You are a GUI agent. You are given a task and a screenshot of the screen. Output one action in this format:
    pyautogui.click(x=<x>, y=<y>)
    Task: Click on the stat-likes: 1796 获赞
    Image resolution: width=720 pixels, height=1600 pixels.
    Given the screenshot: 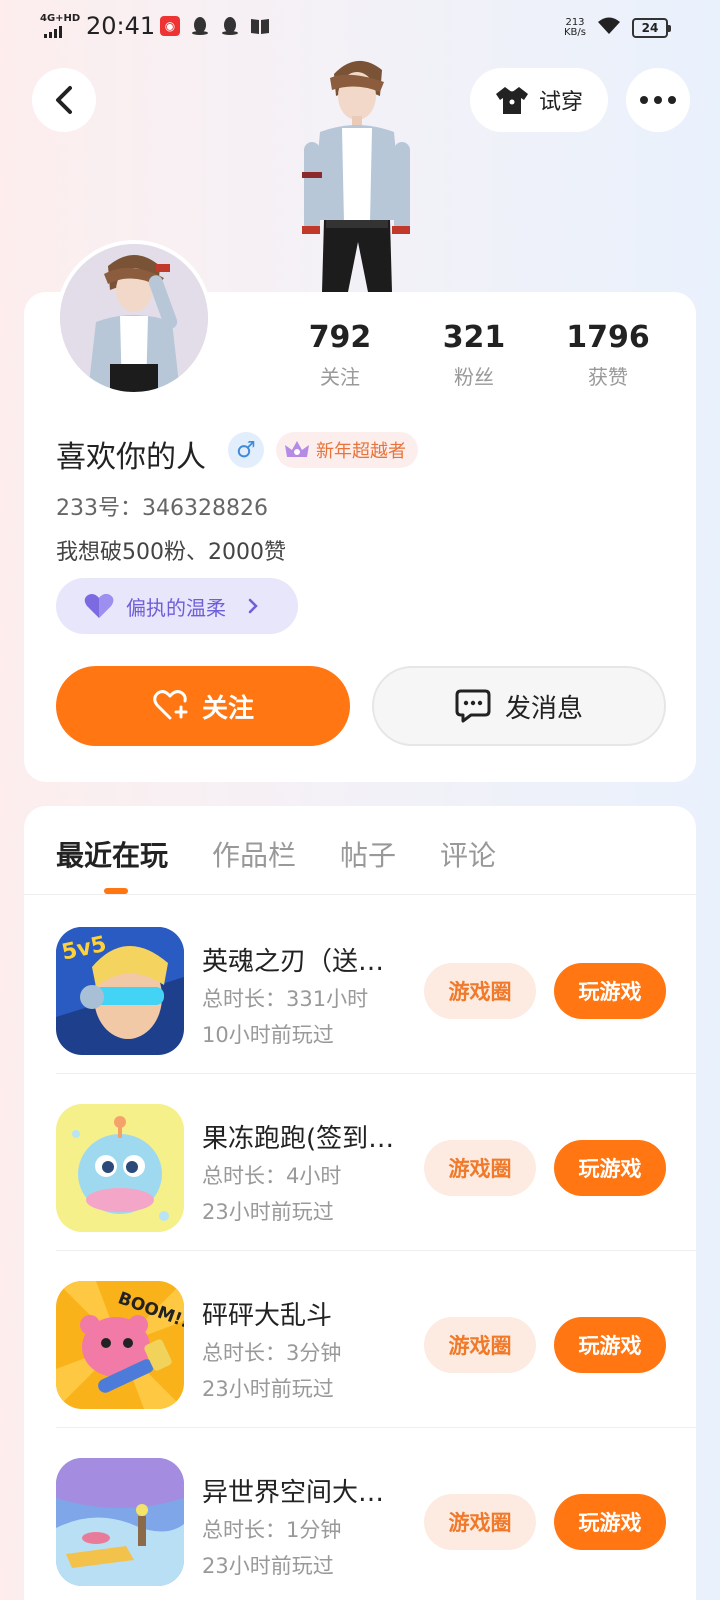 What is the action you would take?
    pyautogui.click(x=608, y=355)
    